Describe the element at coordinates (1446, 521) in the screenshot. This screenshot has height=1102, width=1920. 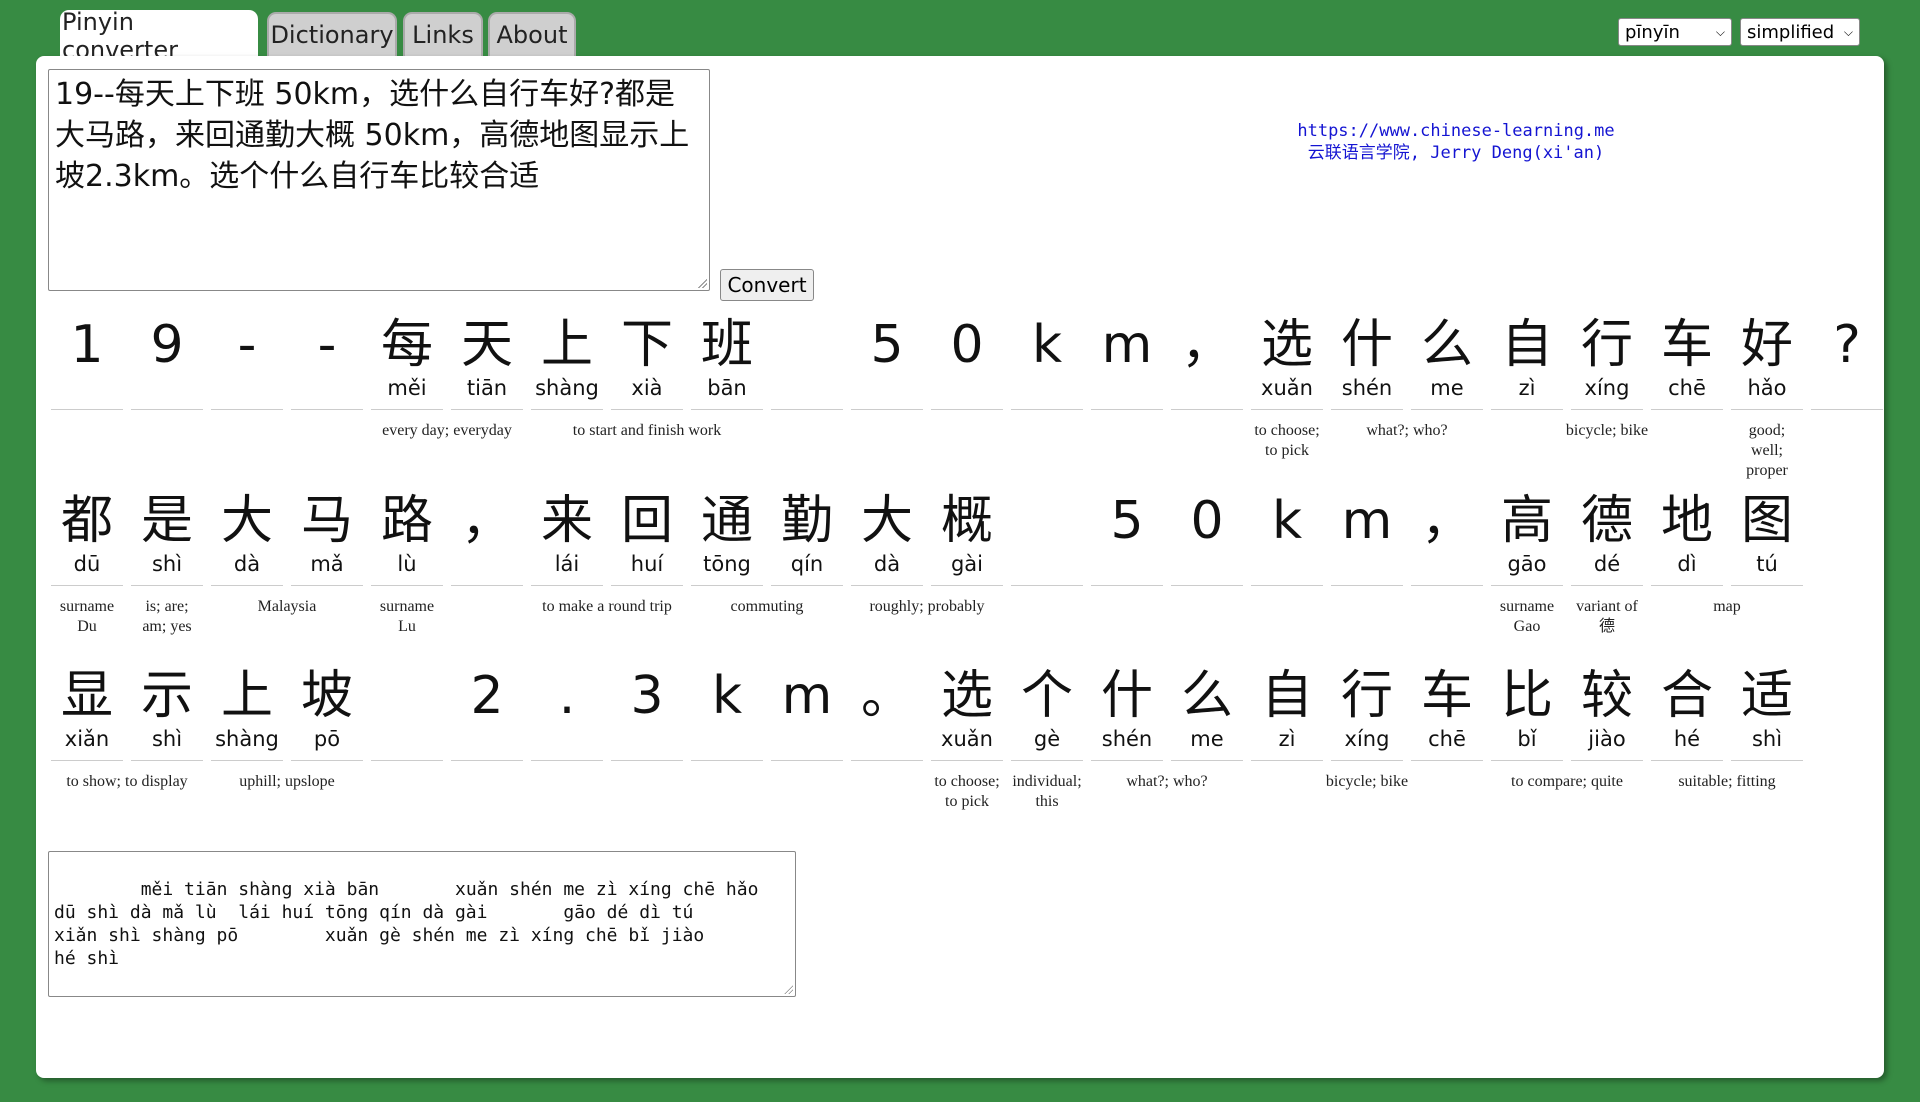
I see `hanzi-char: ，` at that location.